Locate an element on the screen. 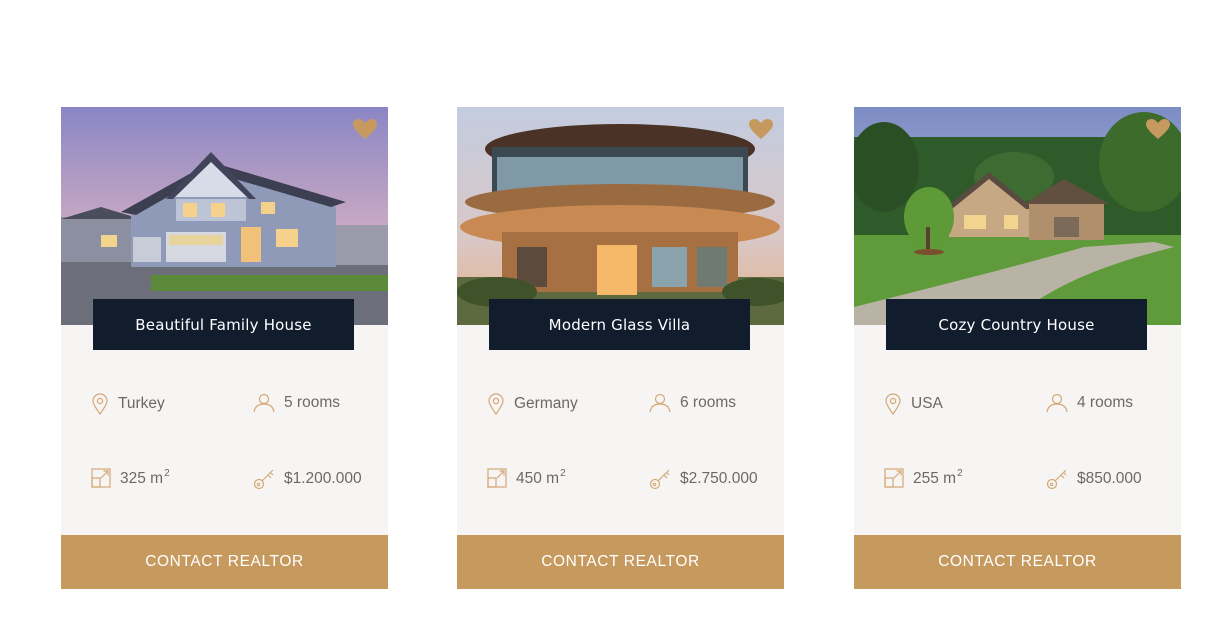 The height and width of the screenshot is (630, 1231). price: $1.200.000 is located at coordinates (307, 479).